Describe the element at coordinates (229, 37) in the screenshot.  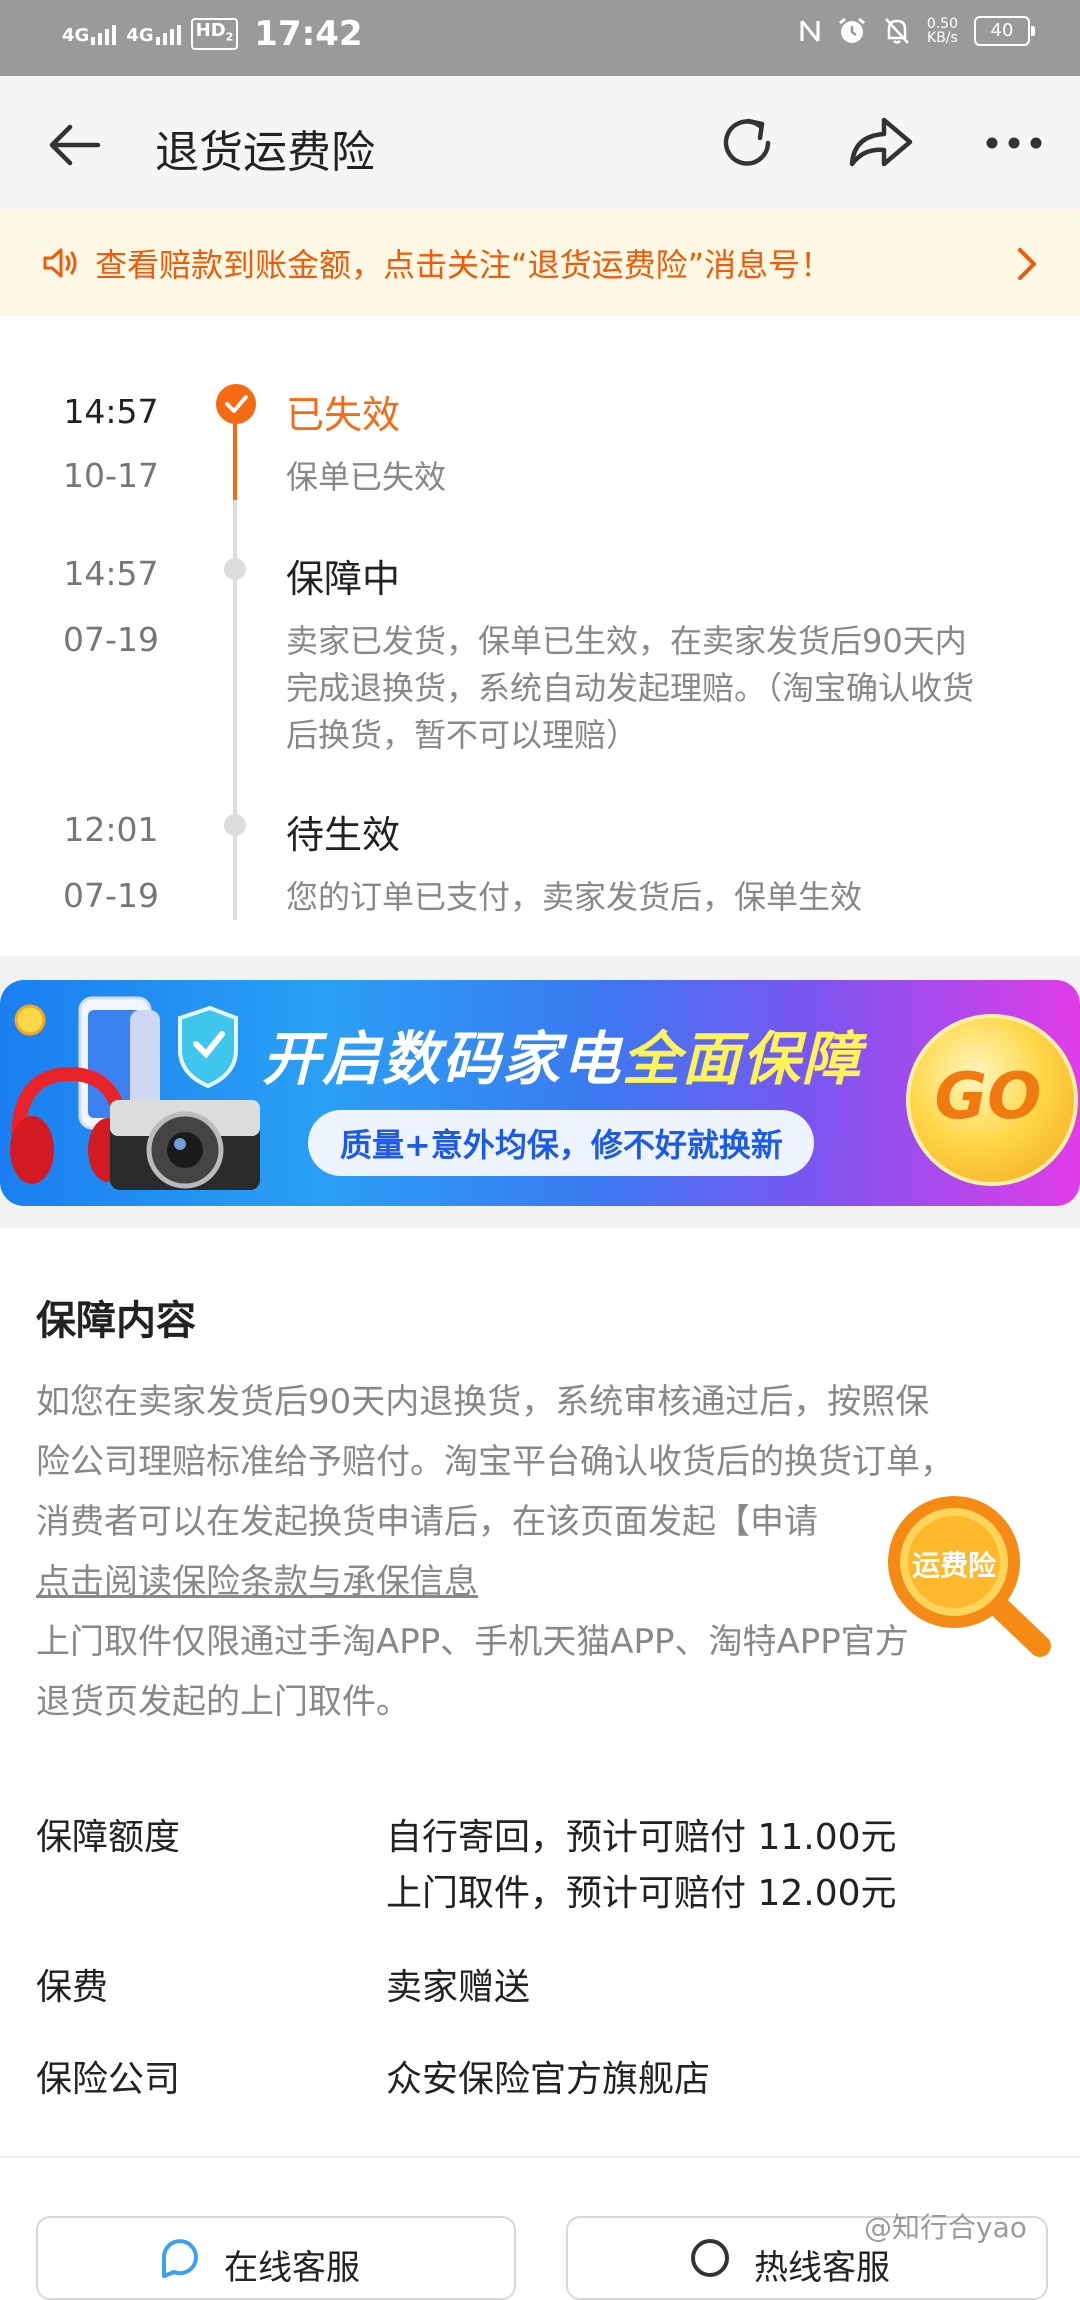
I see `hd-sub-label: 2` at that location.